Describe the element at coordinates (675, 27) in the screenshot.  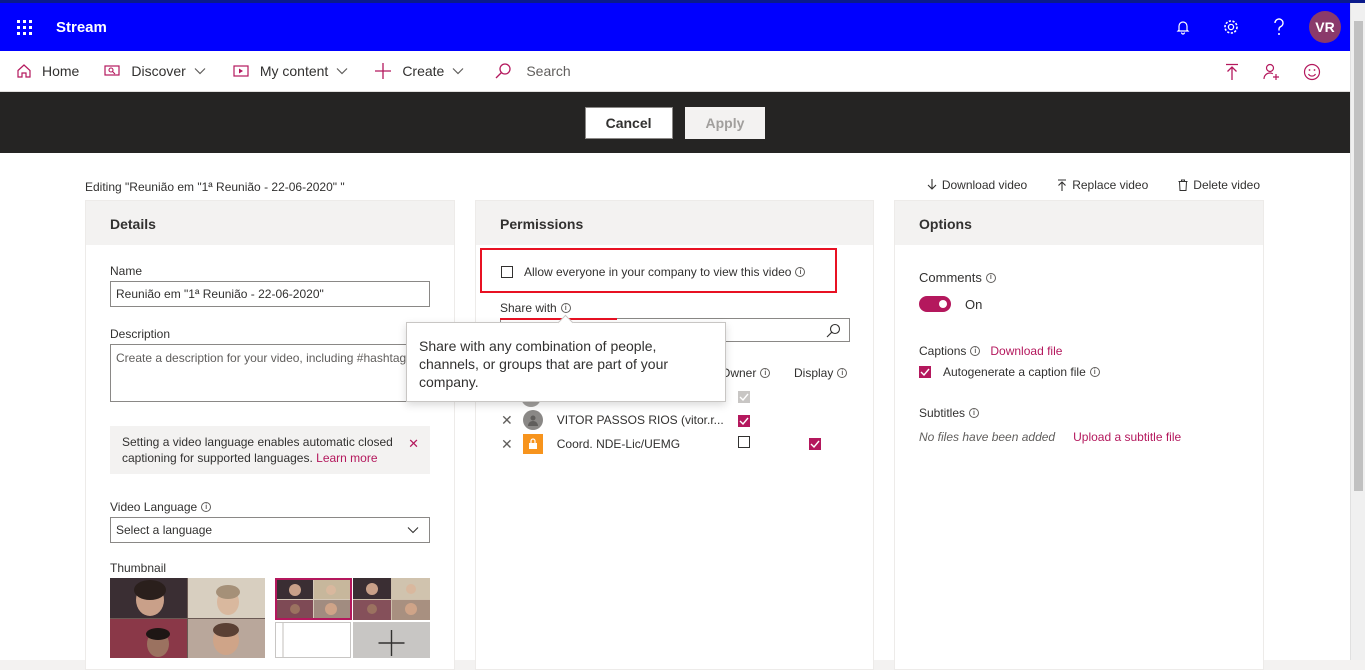
I see `suite-bar: Stream VR` at that location.